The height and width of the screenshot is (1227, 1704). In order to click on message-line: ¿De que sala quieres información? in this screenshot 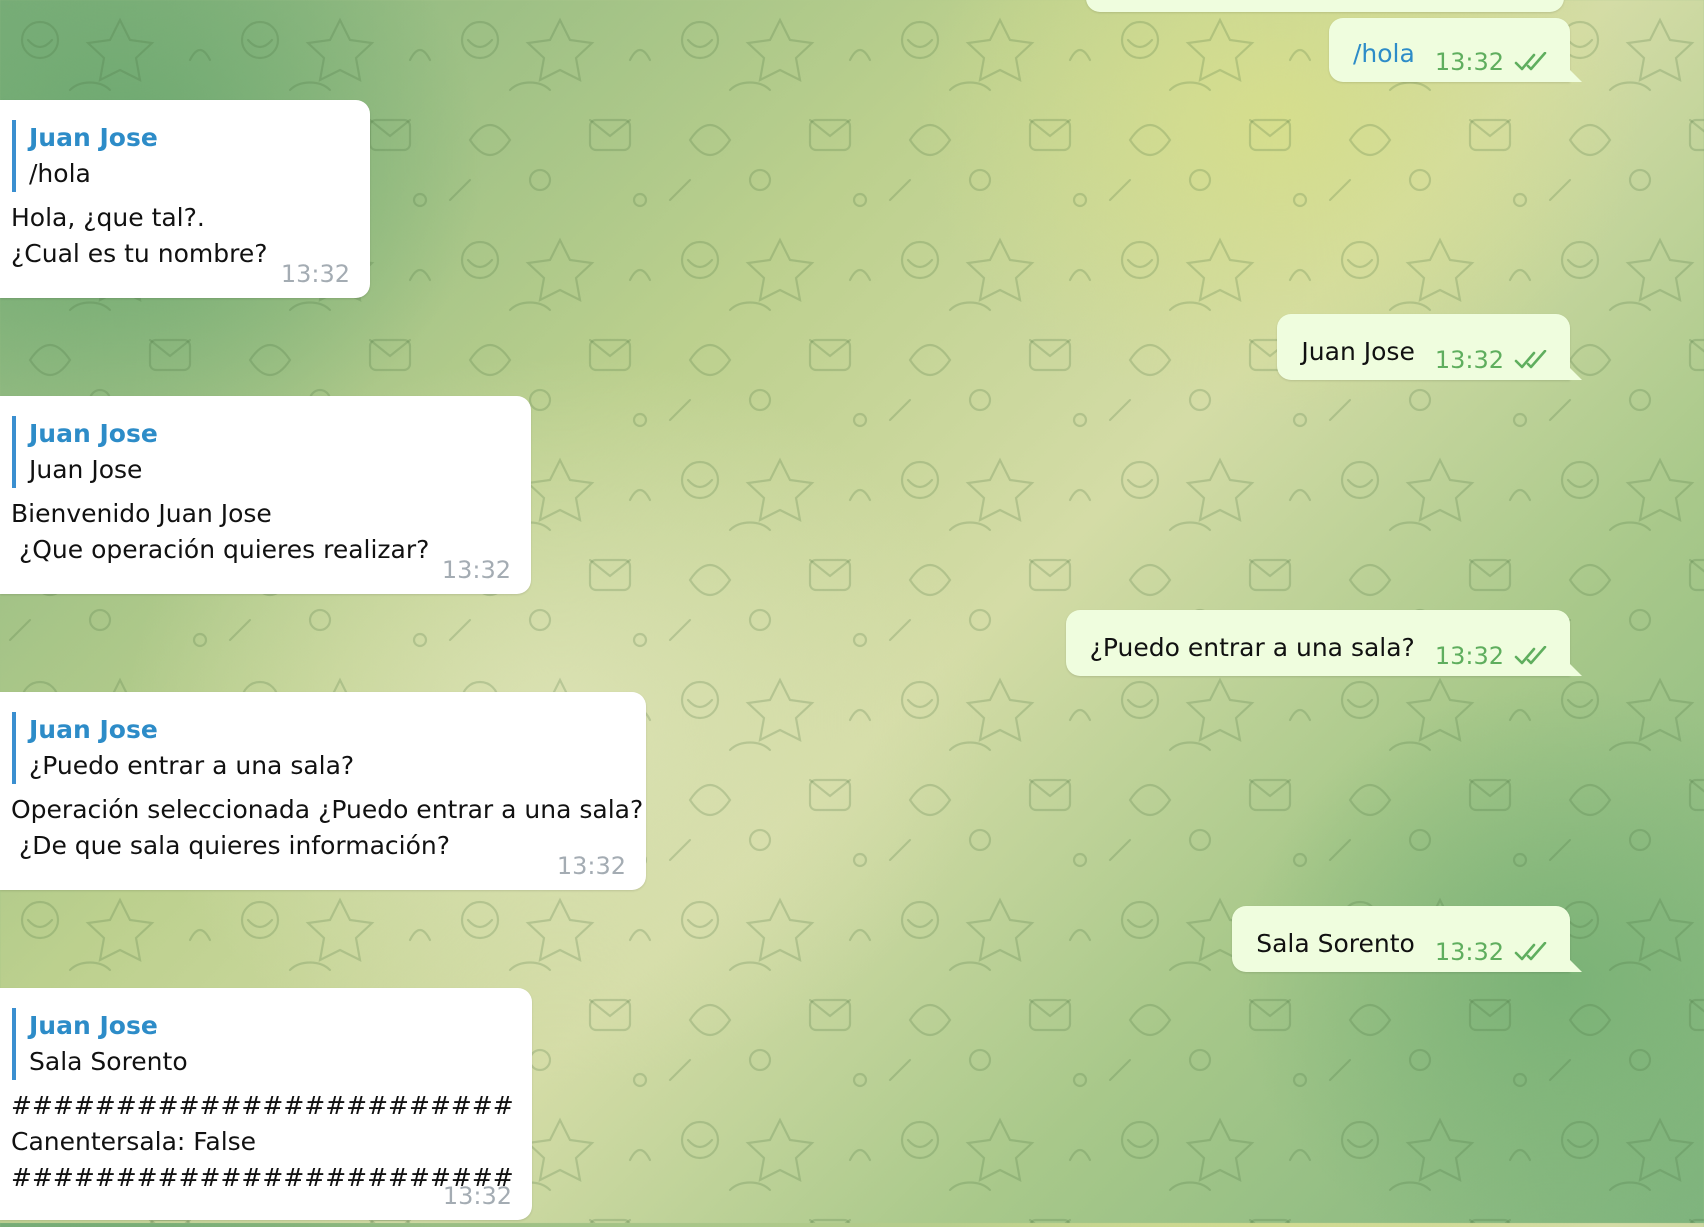, I will do `click(231, 845)`.